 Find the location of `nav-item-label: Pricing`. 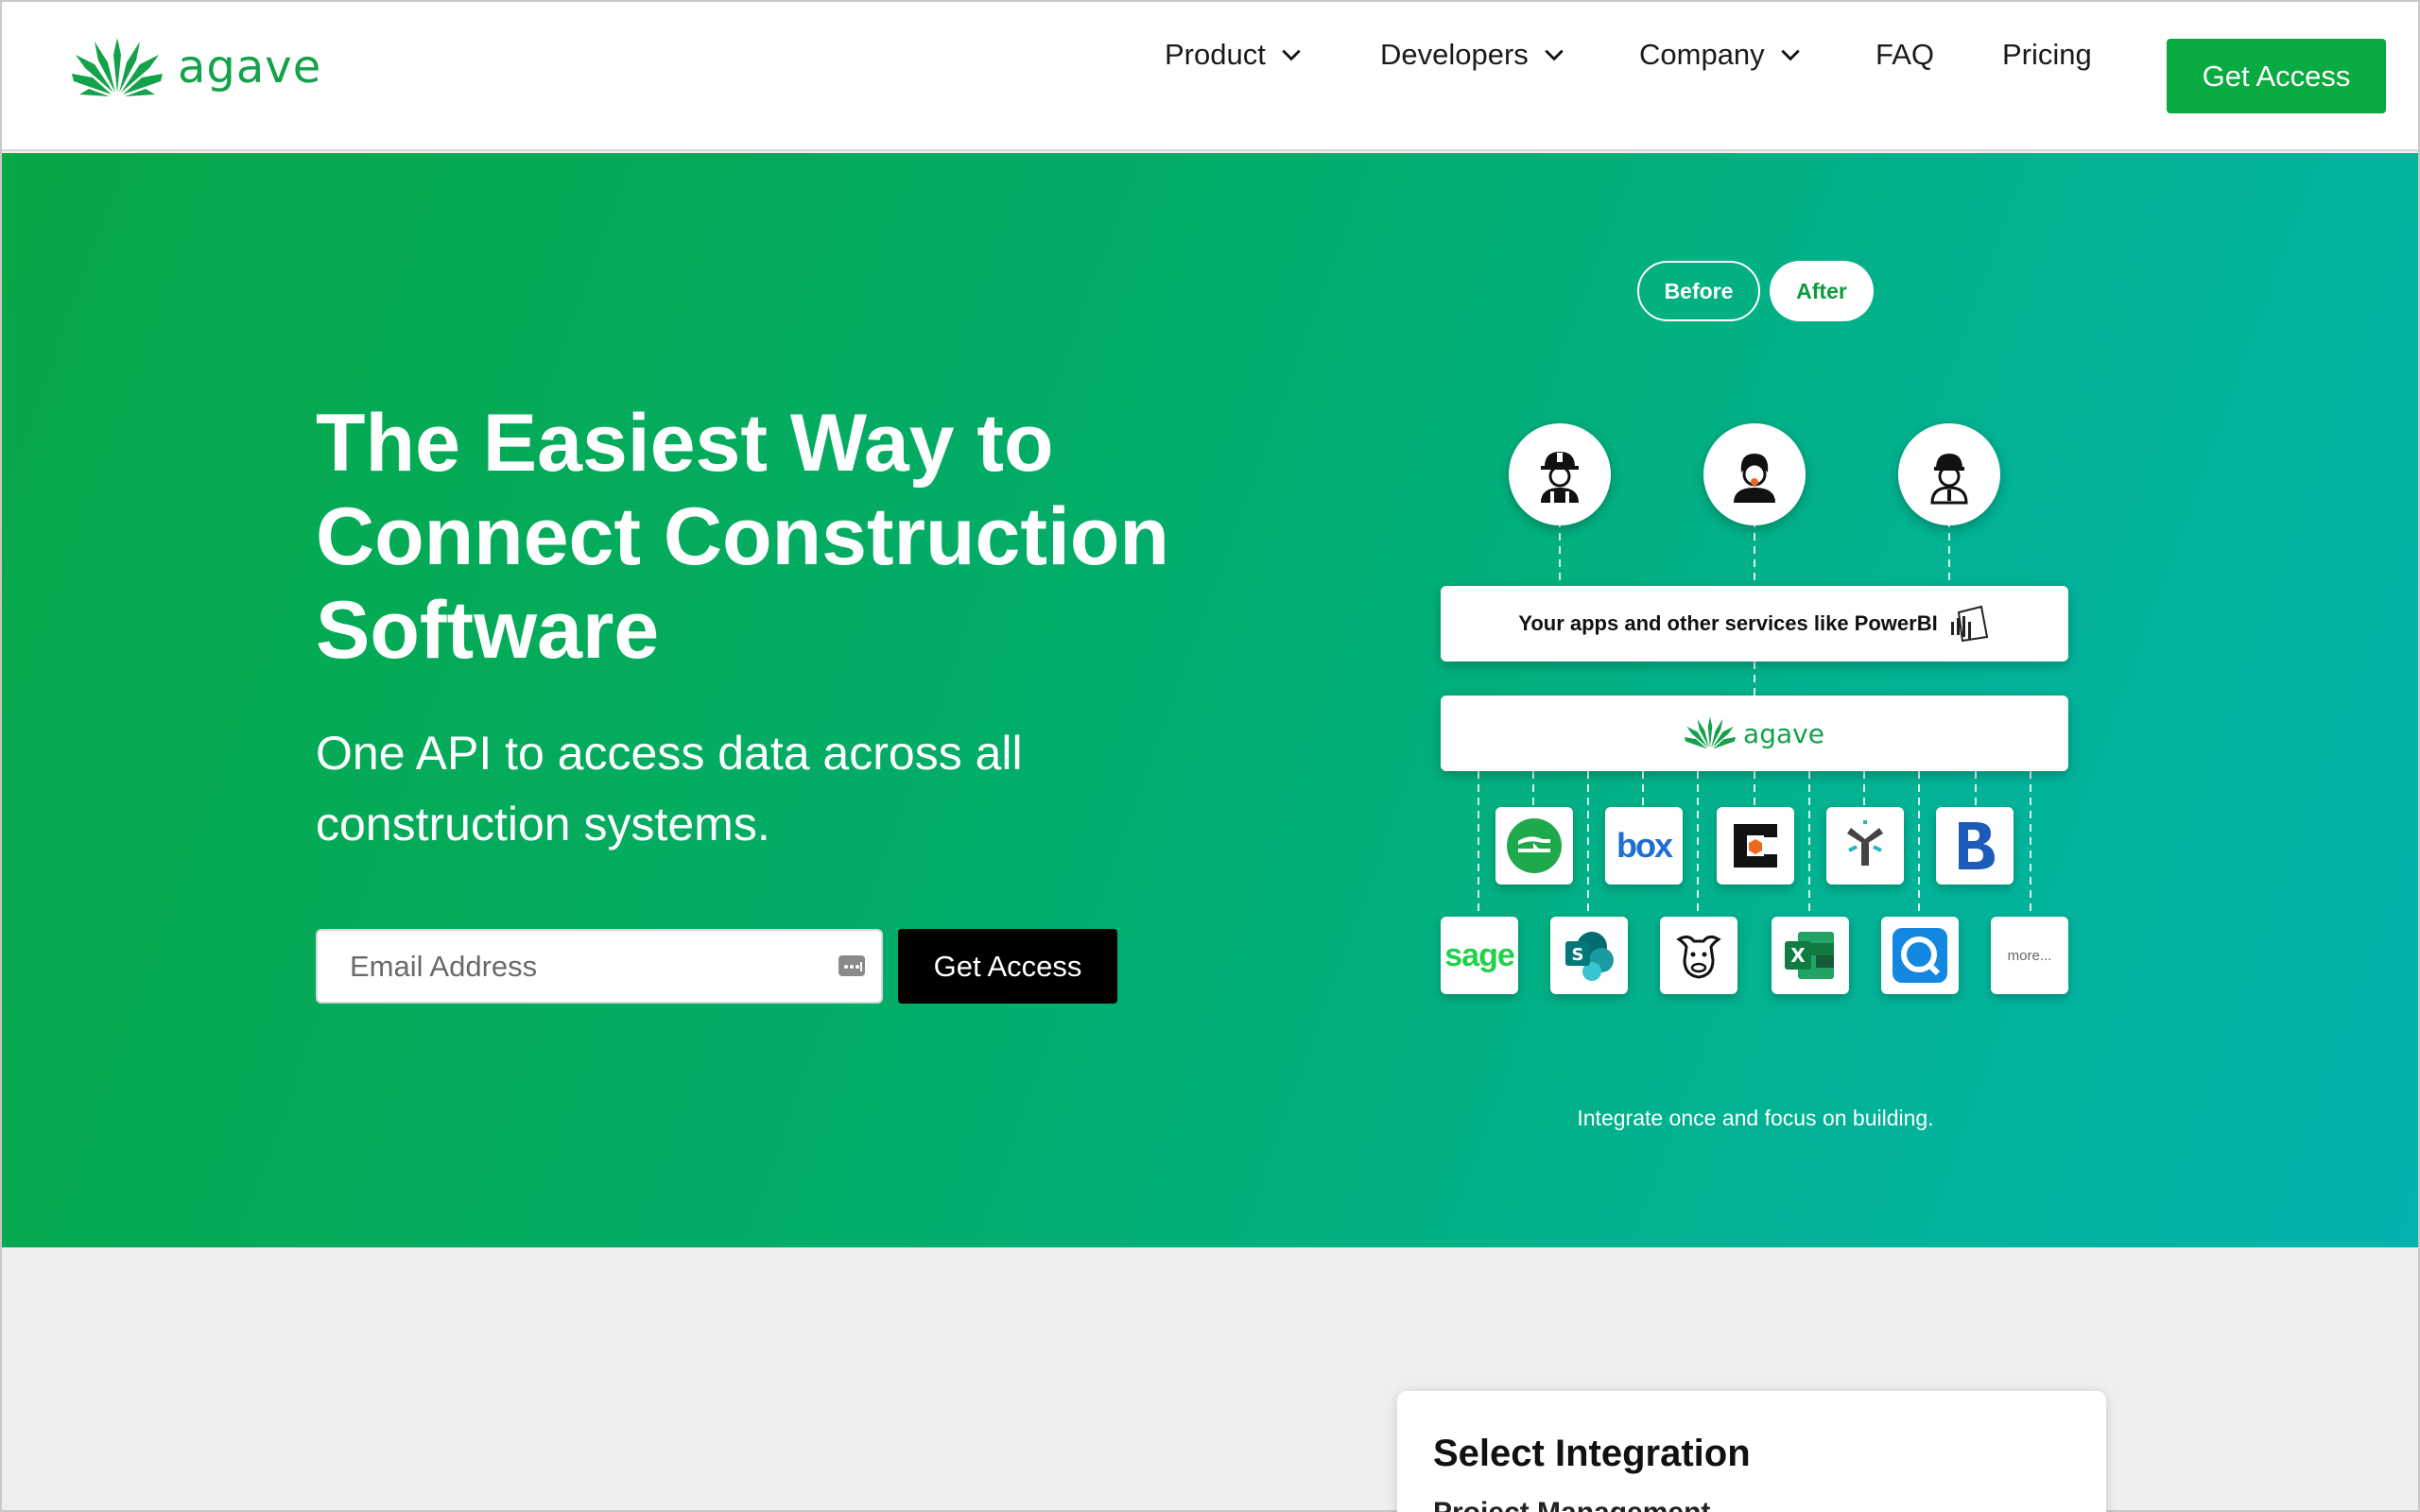

nav-item-label: Pricing is located at coordinates (2047, 54).